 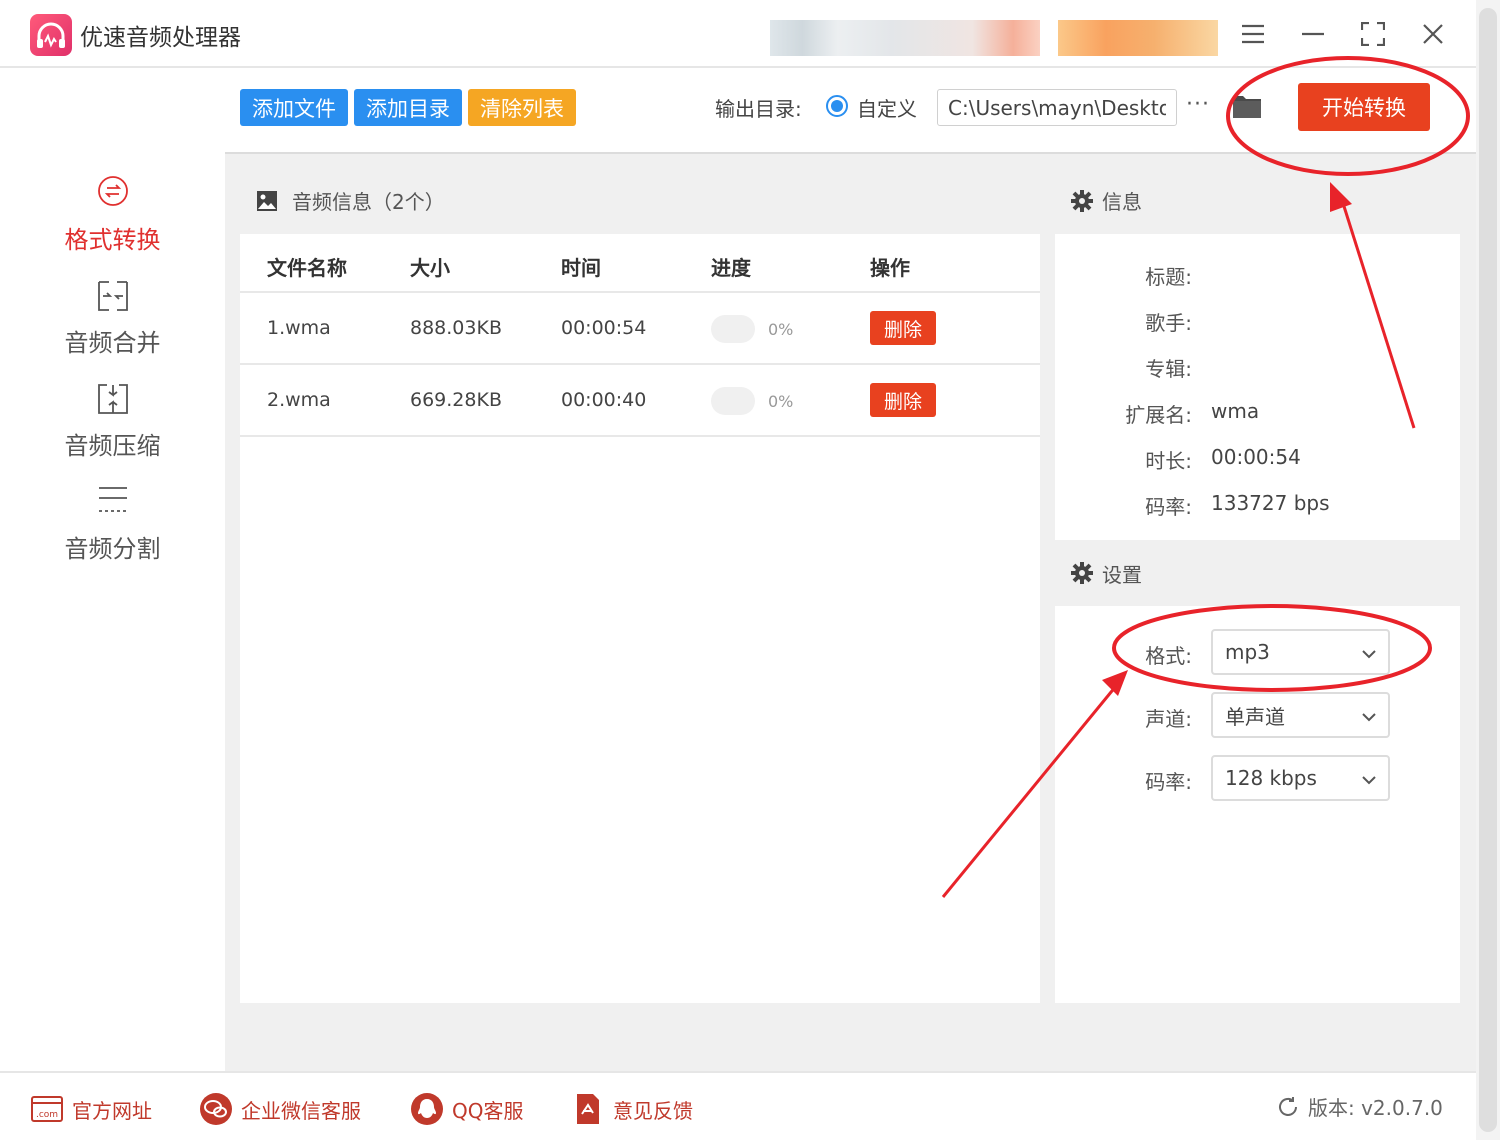 What do you see at coordinates (47, 1115) in the screenshot?
I see `svg-text: .com` at bounding box center [47, 1115].